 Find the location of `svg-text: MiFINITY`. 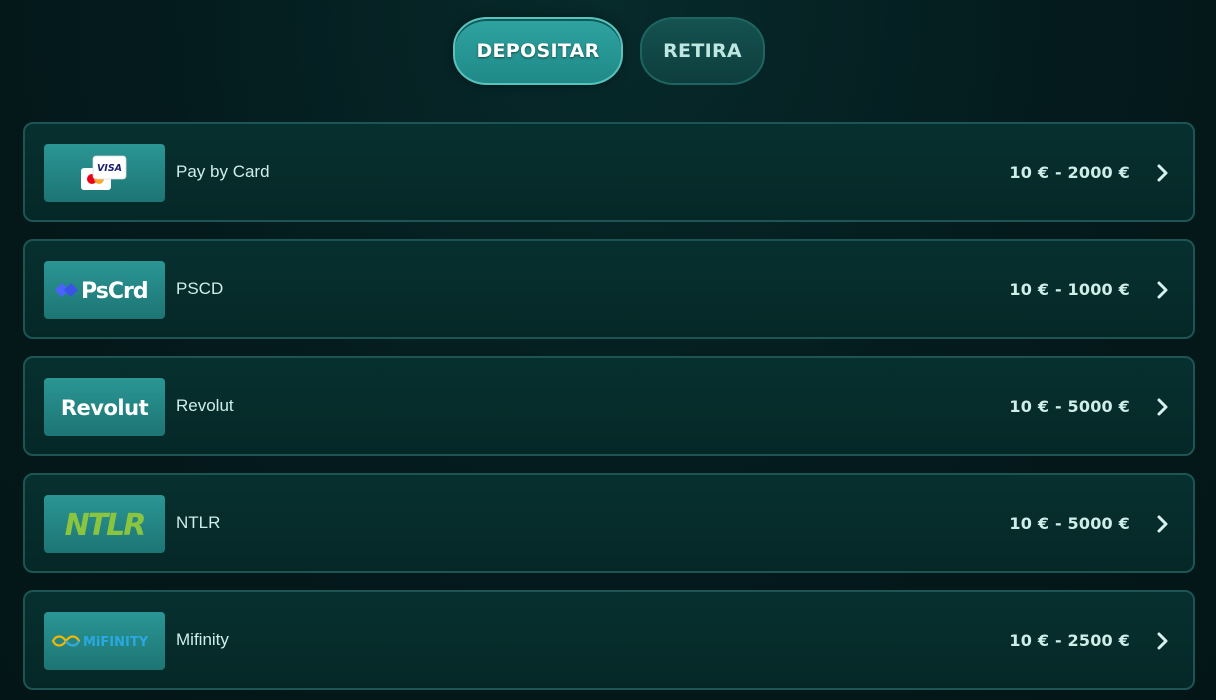

svg-text: MiFINITY is located at coordinates (116, 642).